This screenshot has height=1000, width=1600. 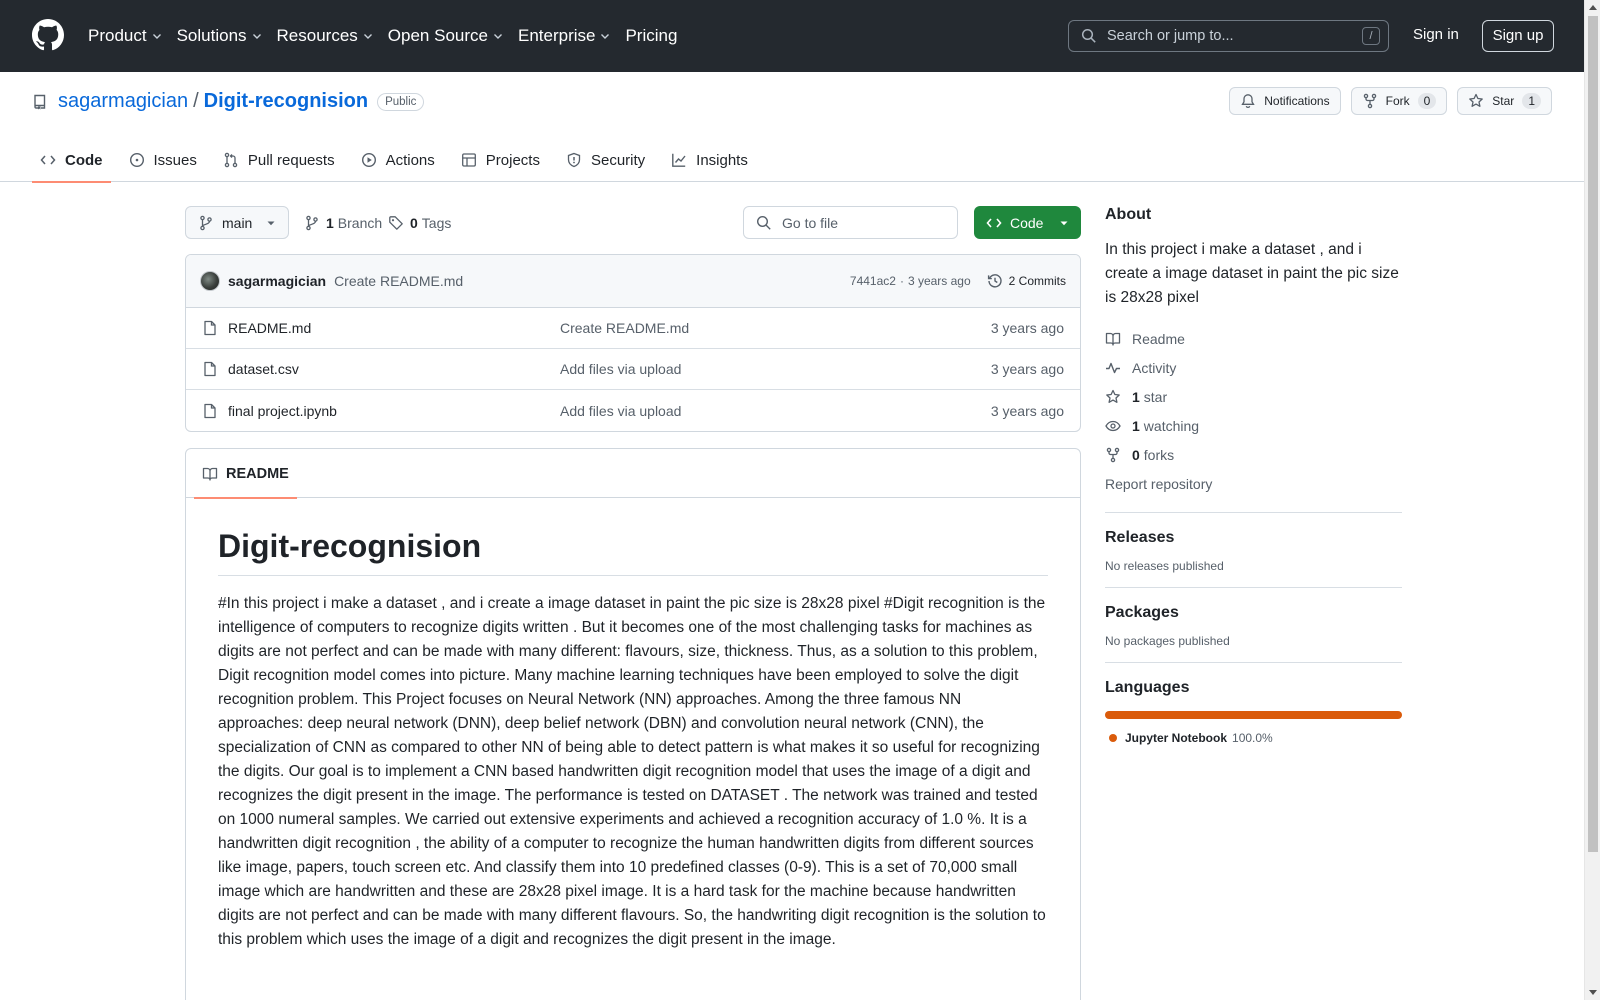 I want to click on stars-link: 1 star, so click(x=1253, y=396).